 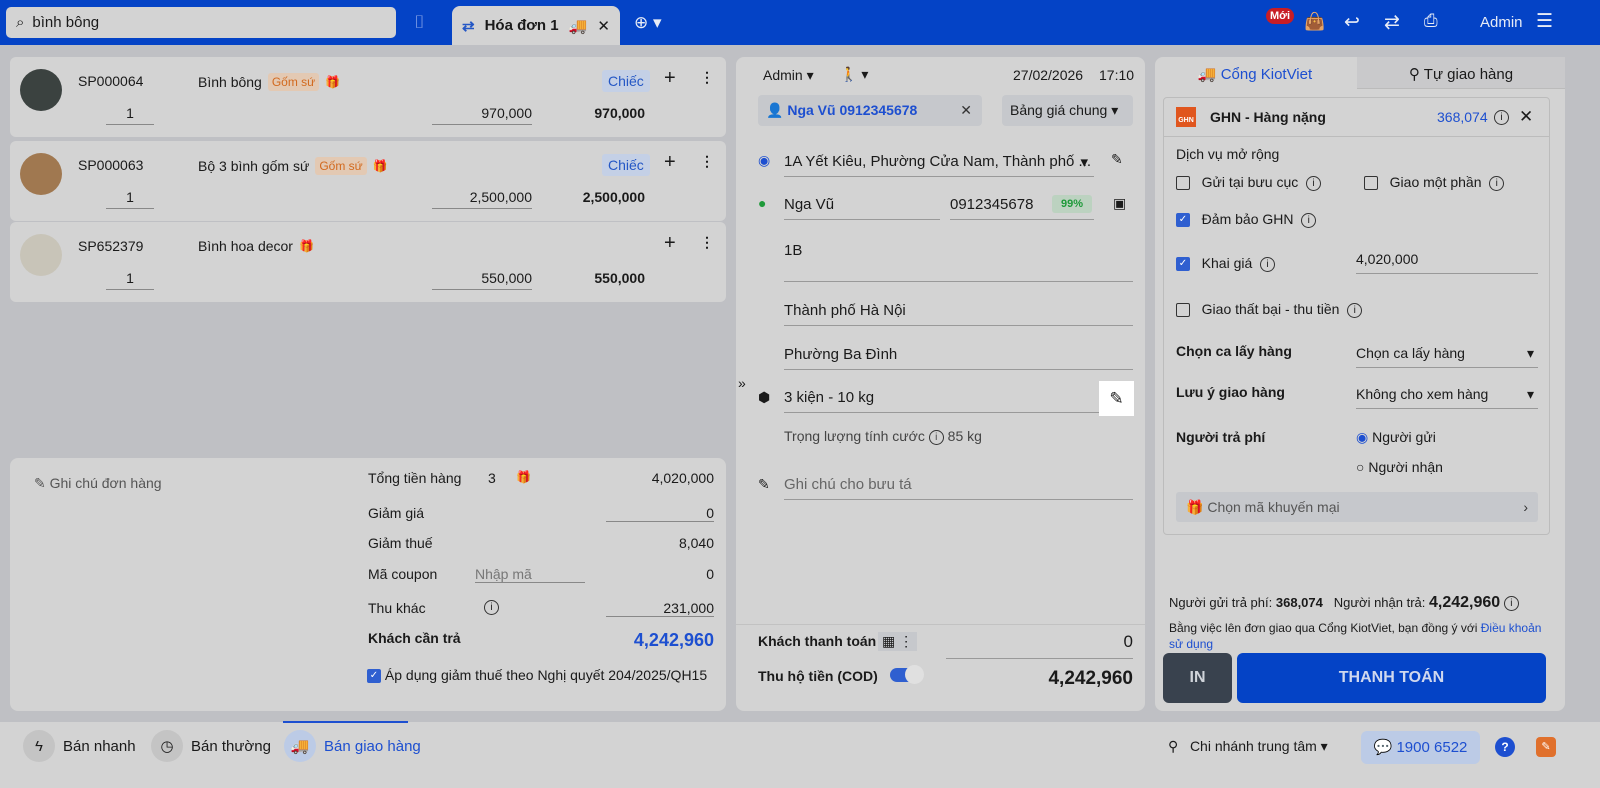 What do you see at coordinates (1447, 356) in the screenshot?
I see `pickup-shift-select: Chọn ca lấy hàng ▾` at bounding box center [1447, 356].